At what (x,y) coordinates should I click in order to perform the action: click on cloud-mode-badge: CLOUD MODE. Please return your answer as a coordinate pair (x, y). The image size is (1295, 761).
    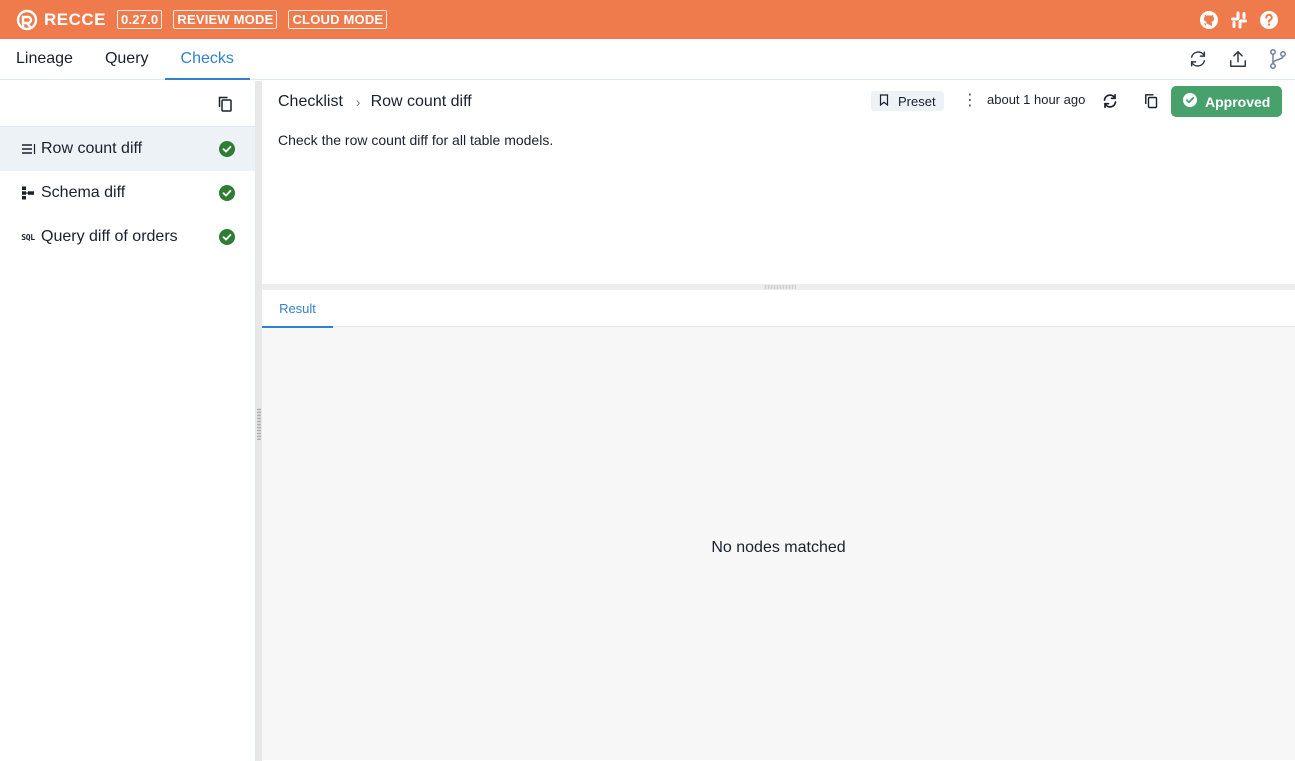
    Looking at the image, I should click on (338, 19).